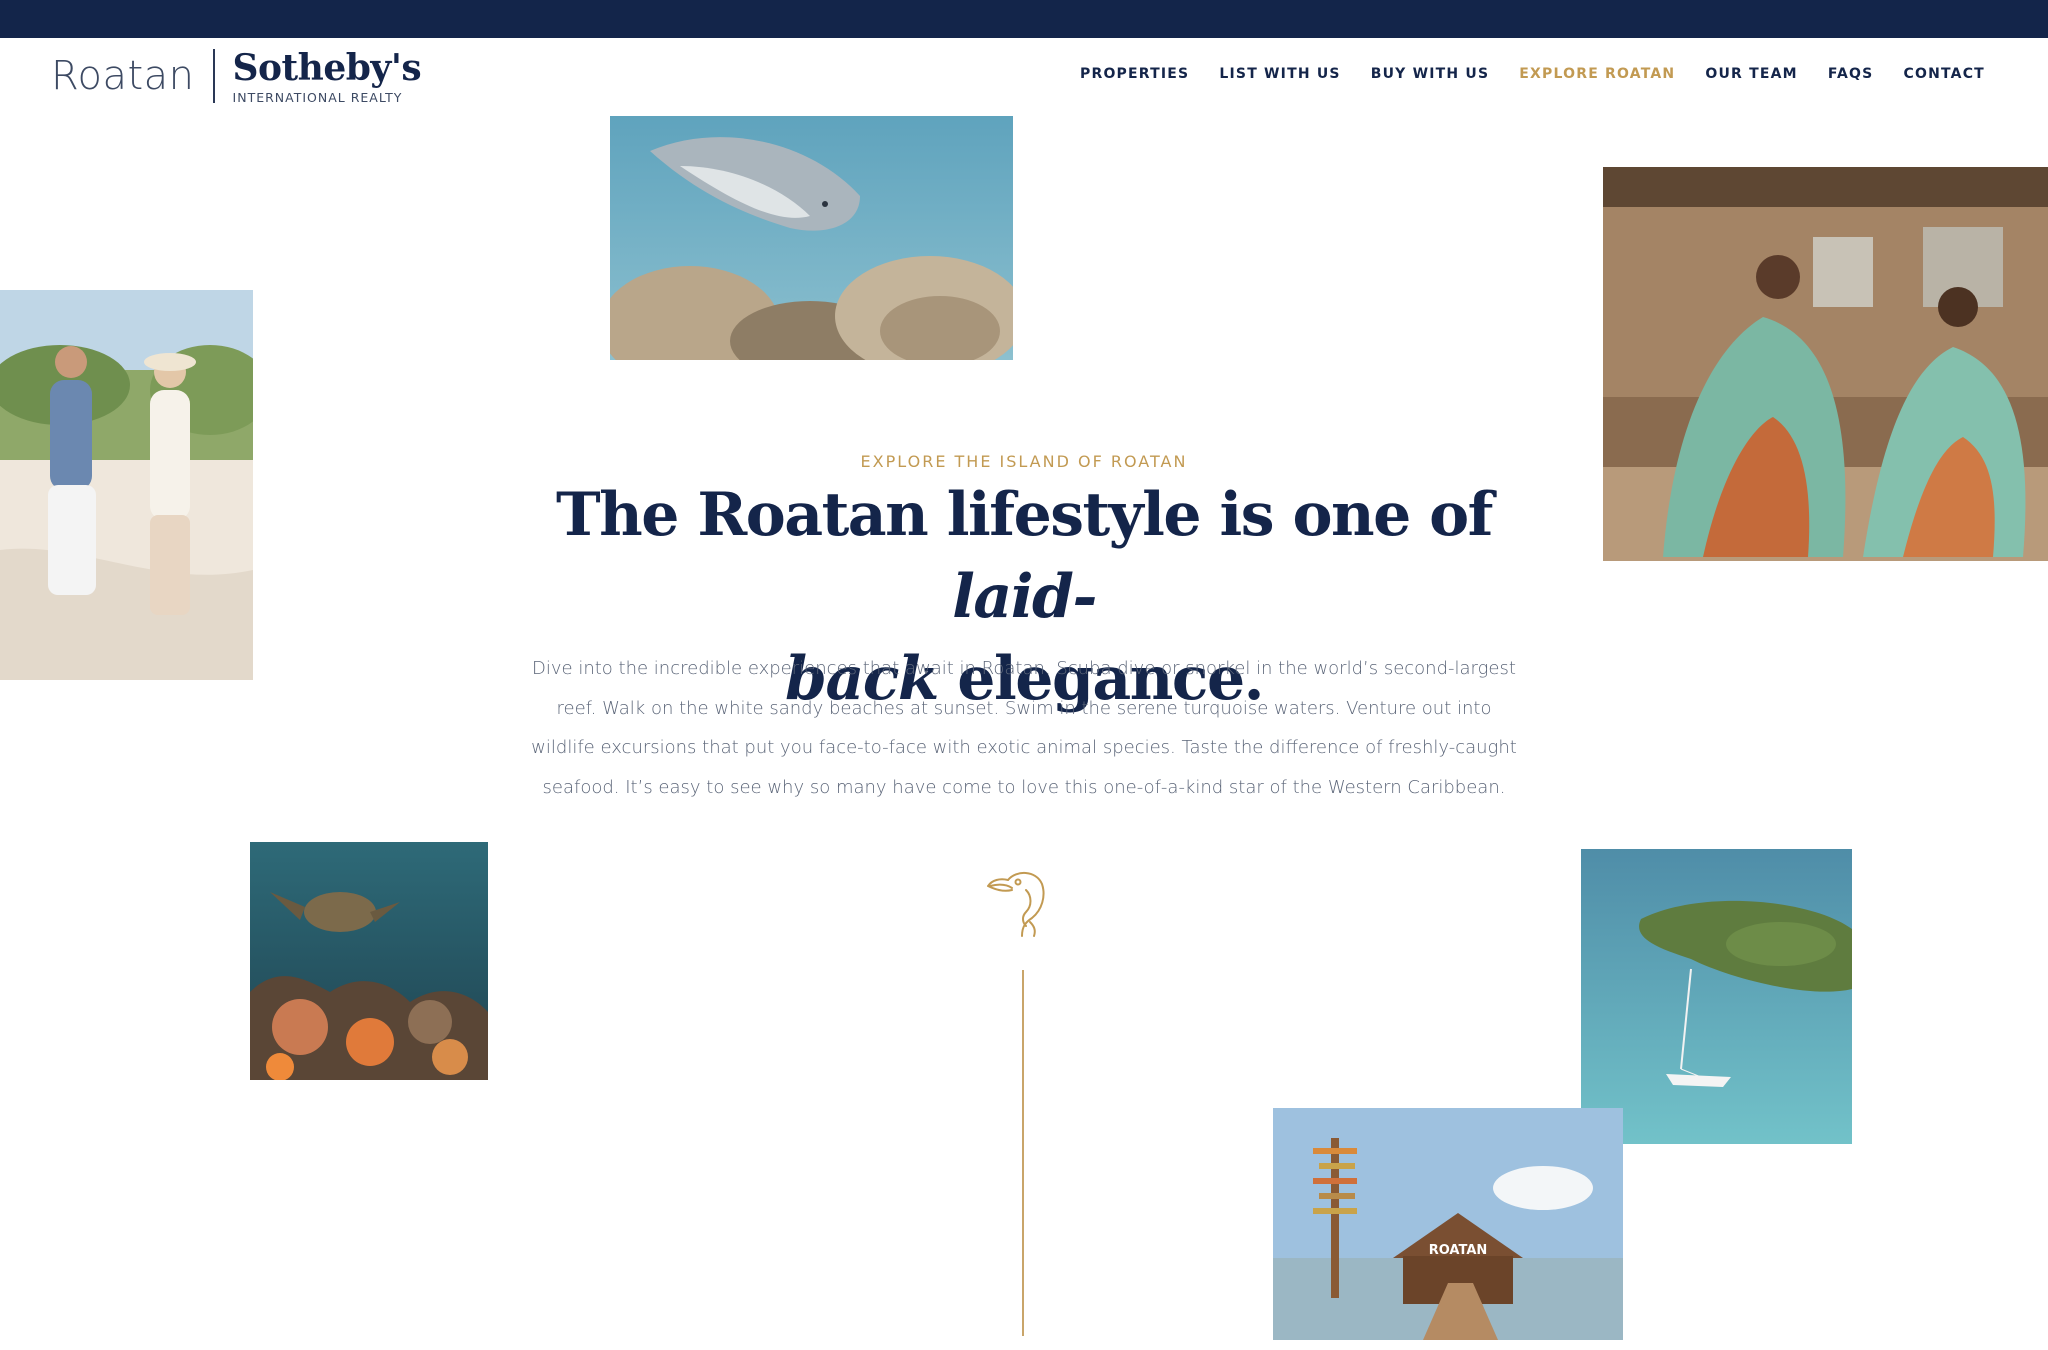 This screenshot has height=1350, width=2048. I want to click on photo-couple-beach, so click(126, 485).